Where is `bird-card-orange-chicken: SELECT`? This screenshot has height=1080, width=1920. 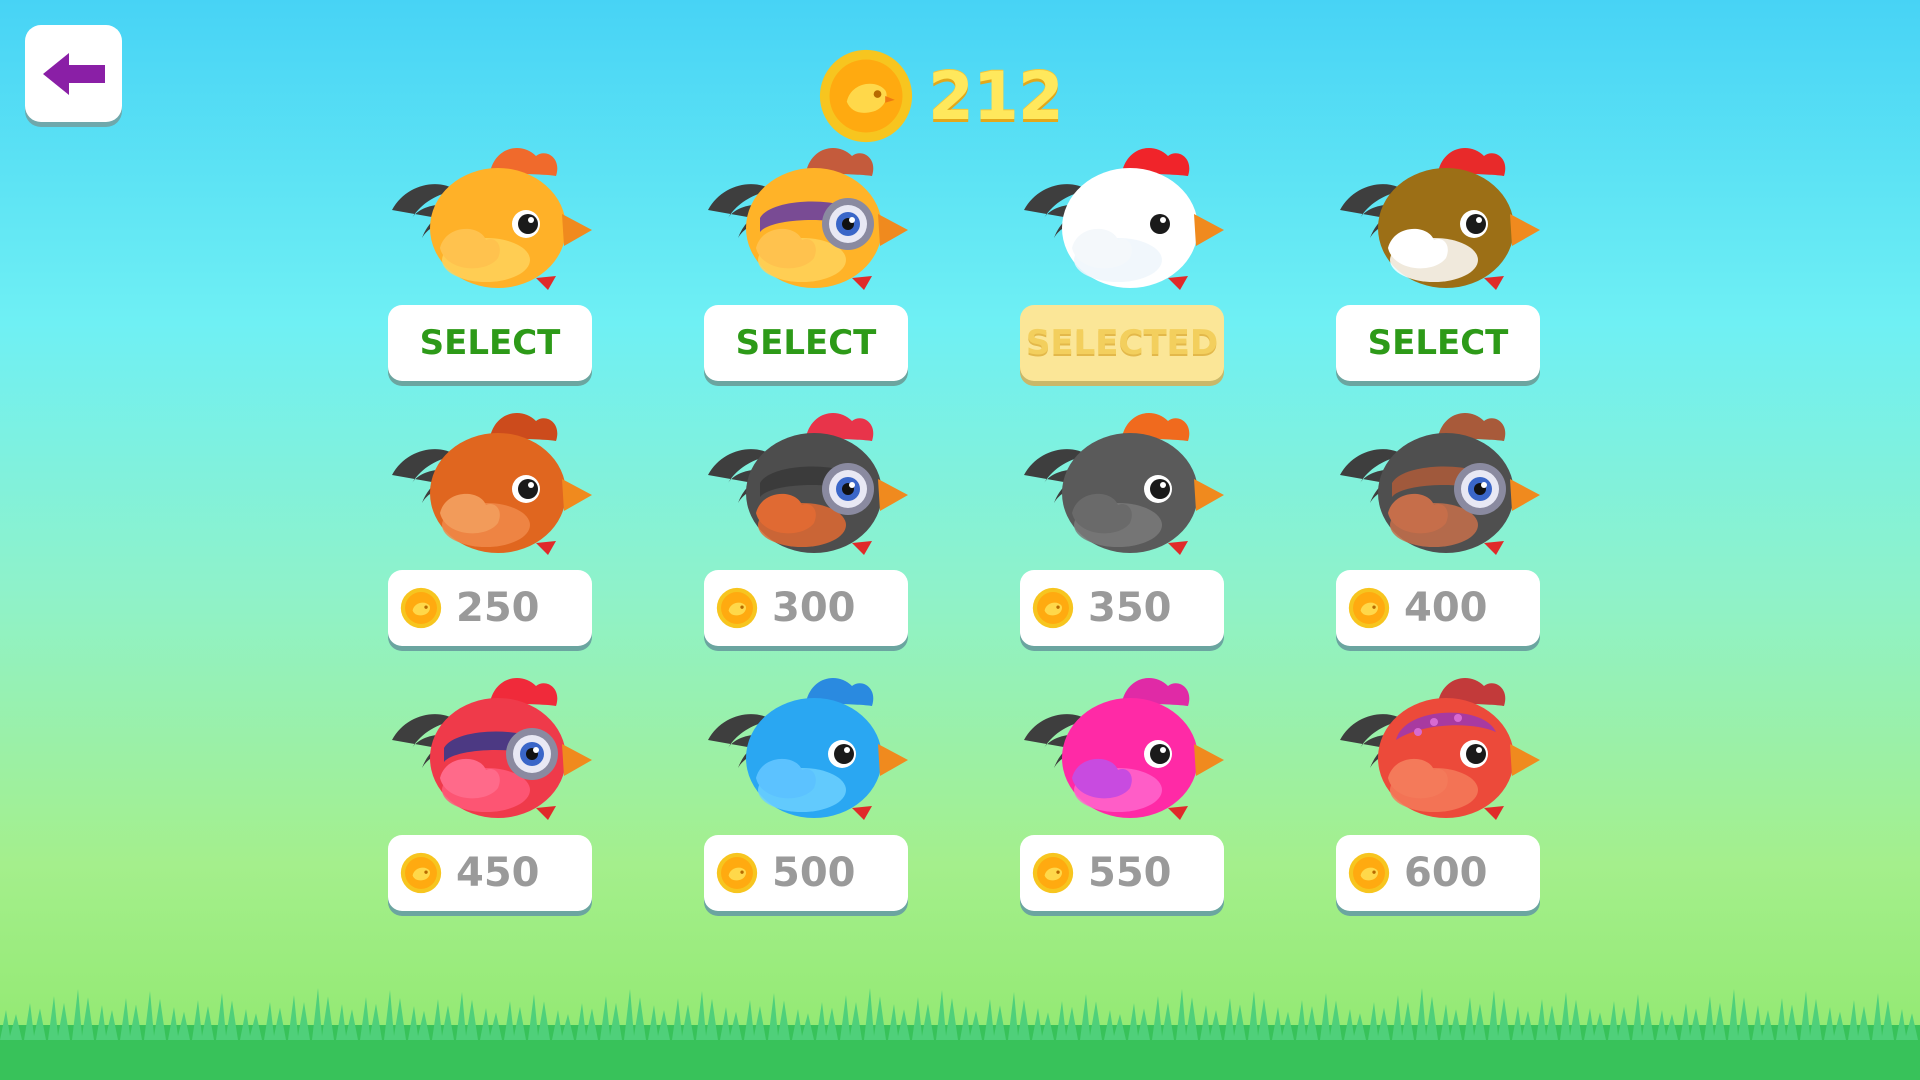 bird-card-orange-chicken: SELECT is located at coordinates (490, 265).